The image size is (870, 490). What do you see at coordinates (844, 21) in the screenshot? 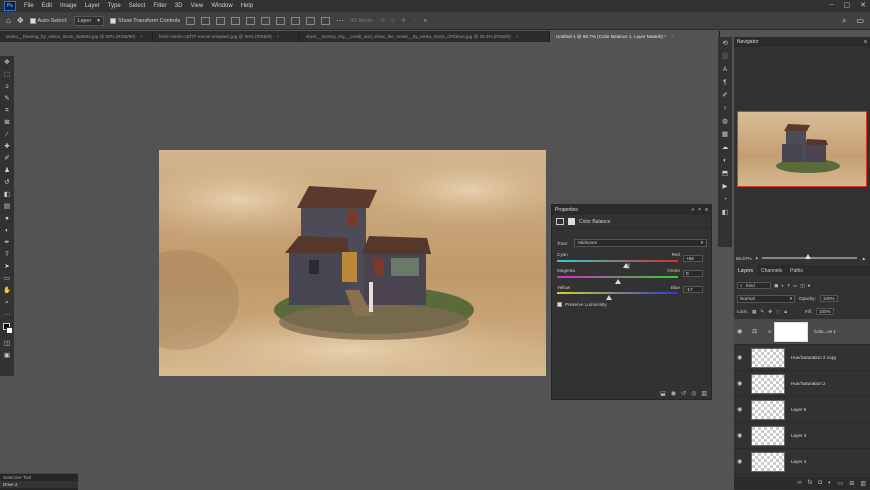
I see `search-icon: ⌕` at bounding box center [844, 21].